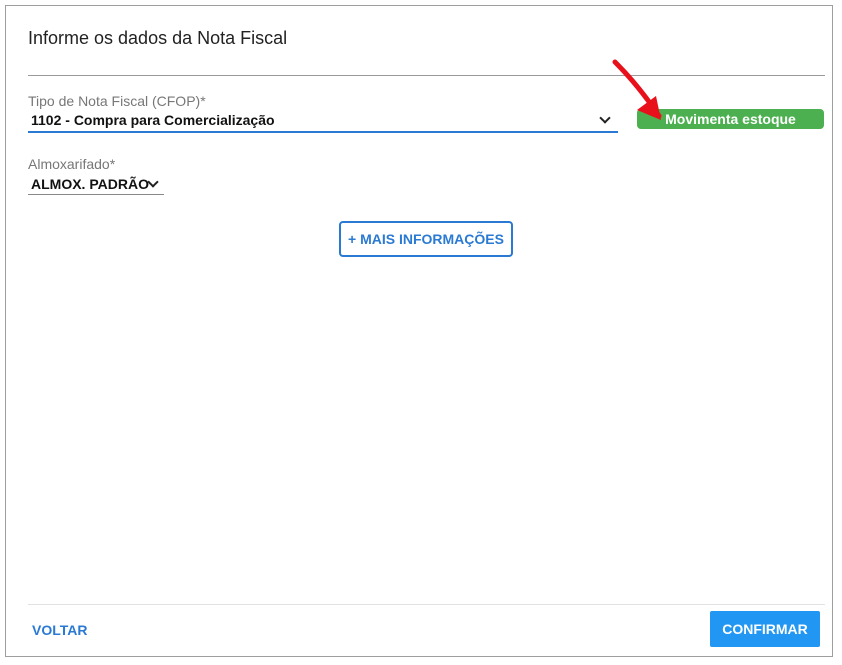  Describe the element at coordinates (59, 630) in the screenshot. I see `back-button: VOLTAR` at that location.